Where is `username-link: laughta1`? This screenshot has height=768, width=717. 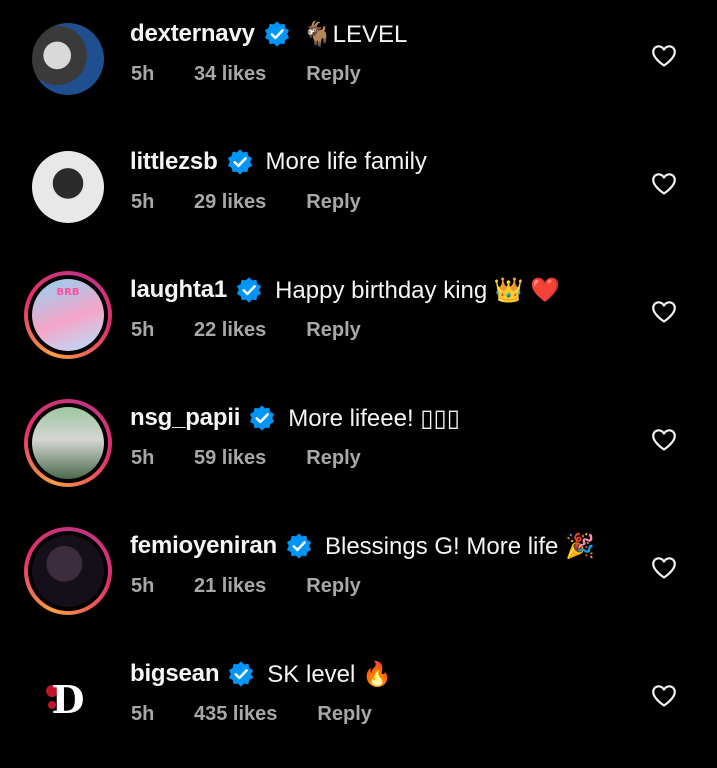
username-link: laughta1 is located at coordinates (178, 290).